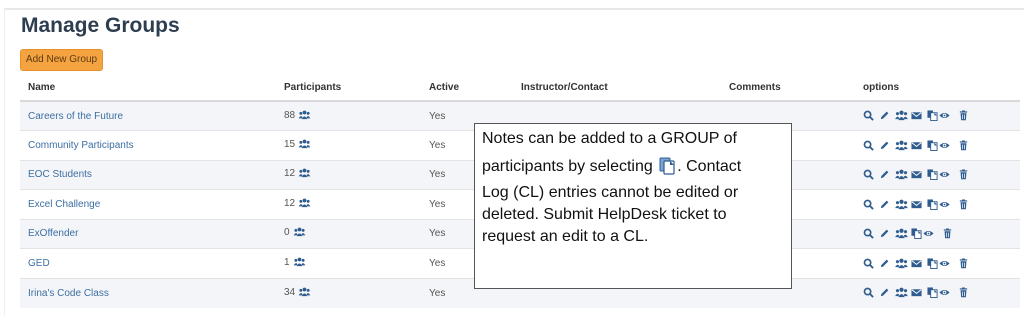 The height and width of the screenshot is (315, 1024). I want to click on callout-line-2-end: . Contact, so click(709, 166).